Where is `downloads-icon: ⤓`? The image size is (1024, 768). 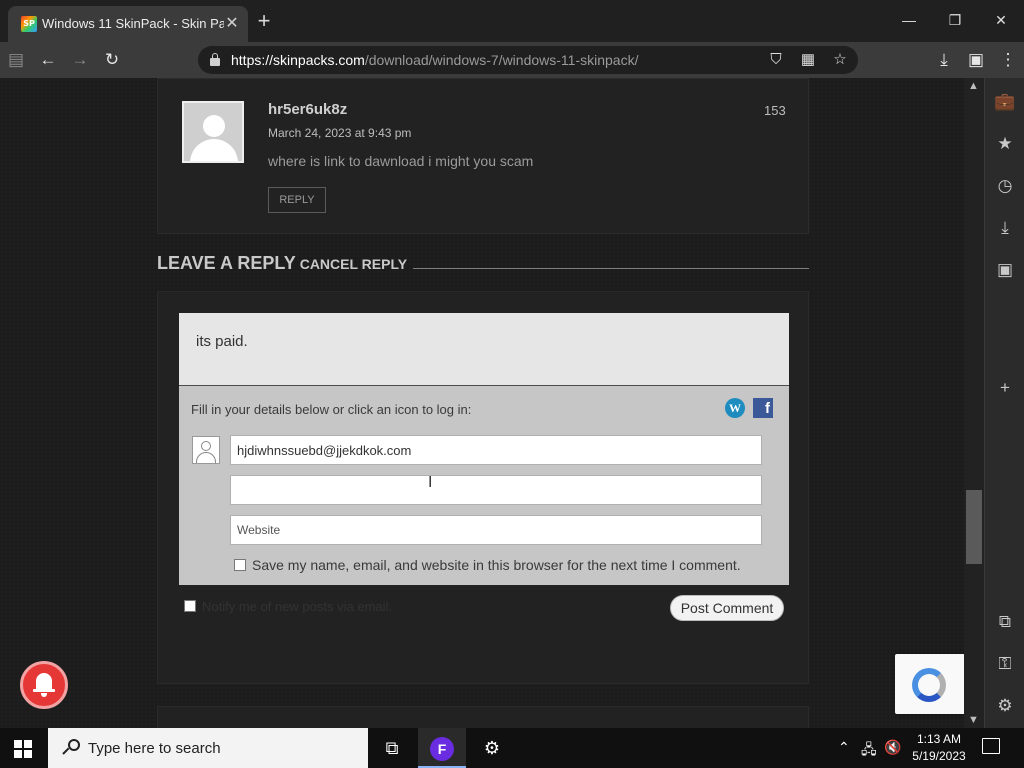 downloads-icon: ⤓ is located at coordinates (944, 60).